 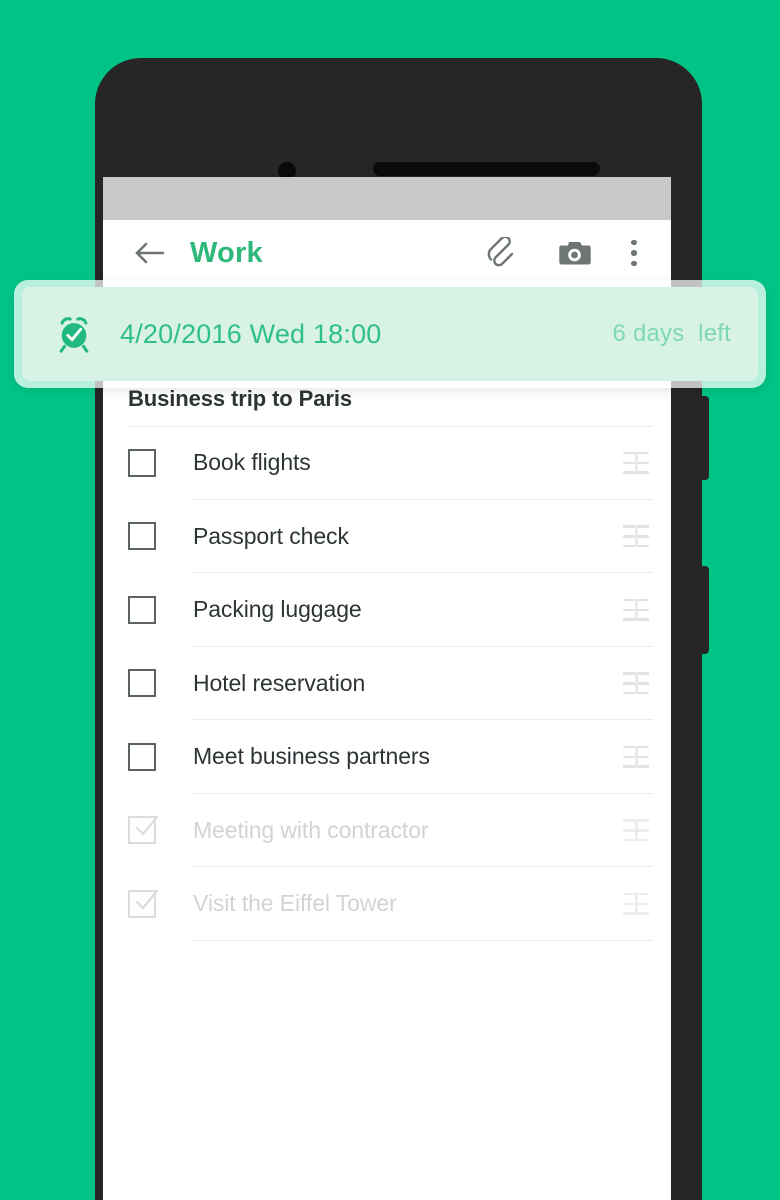 I want to click on task-row: Passport check, so click(x=387, y=536).